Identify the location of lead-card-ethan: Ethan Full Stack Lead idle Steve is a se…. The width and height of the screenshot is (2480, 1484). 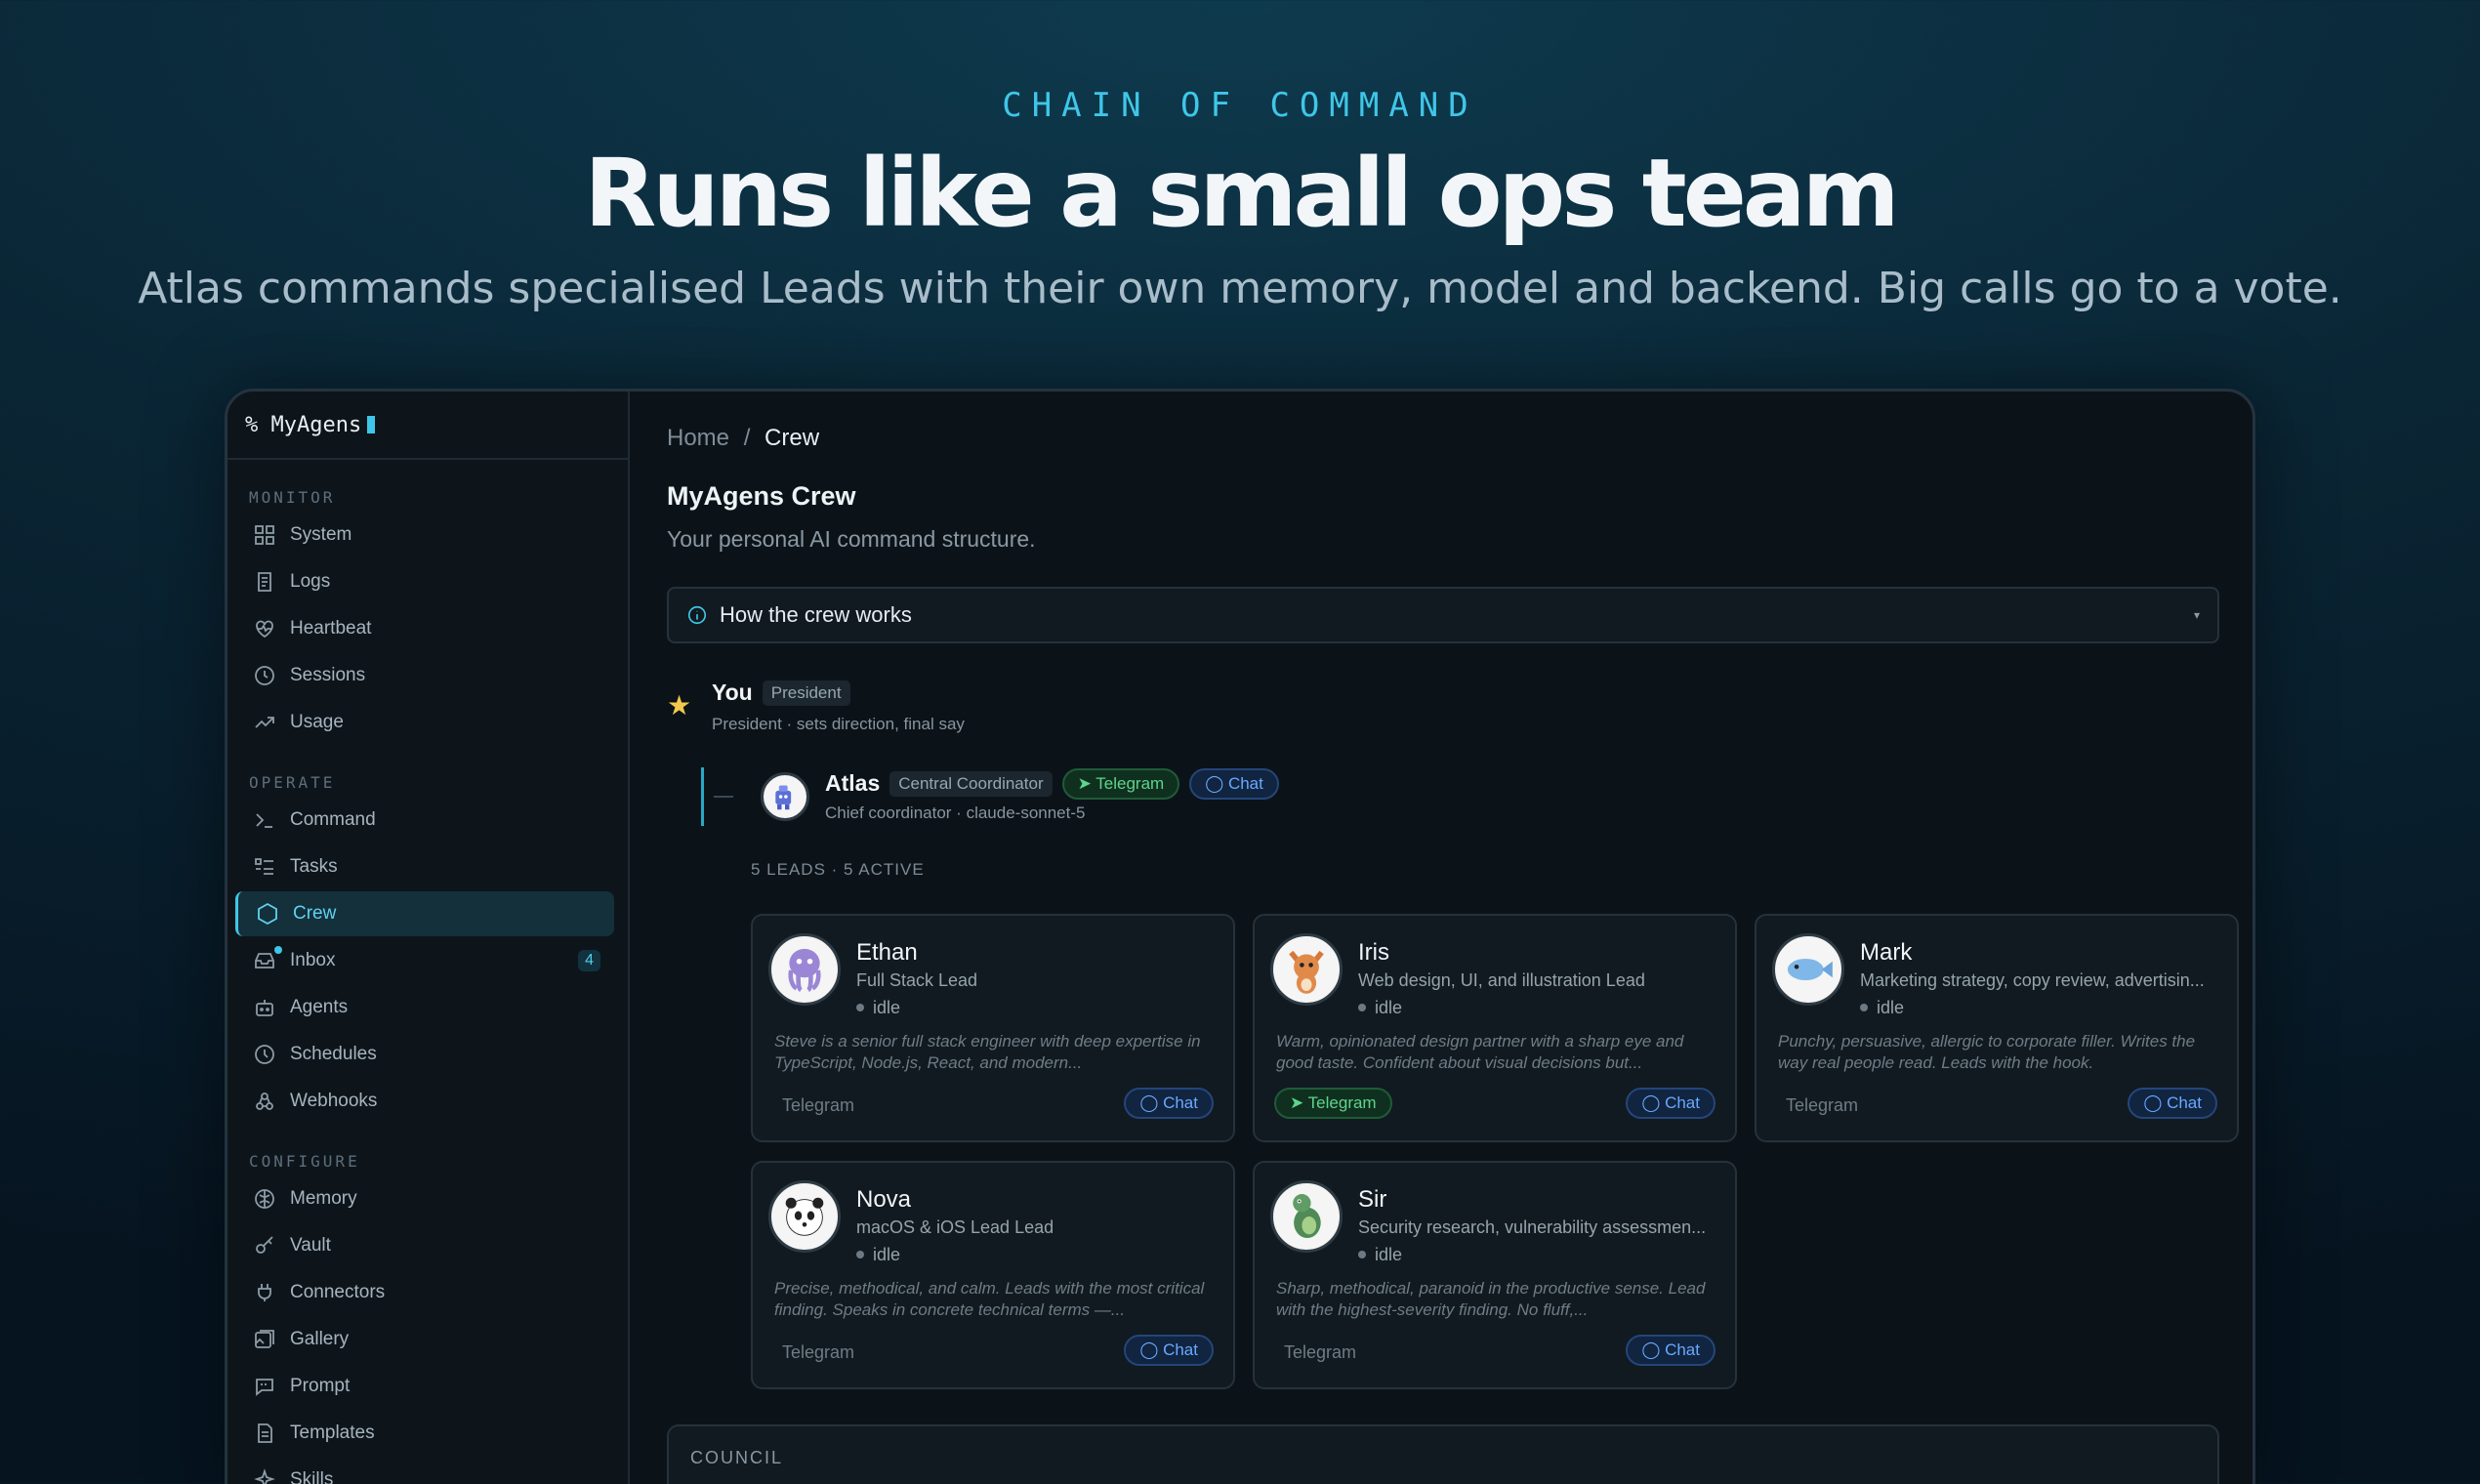
(993, 1028).